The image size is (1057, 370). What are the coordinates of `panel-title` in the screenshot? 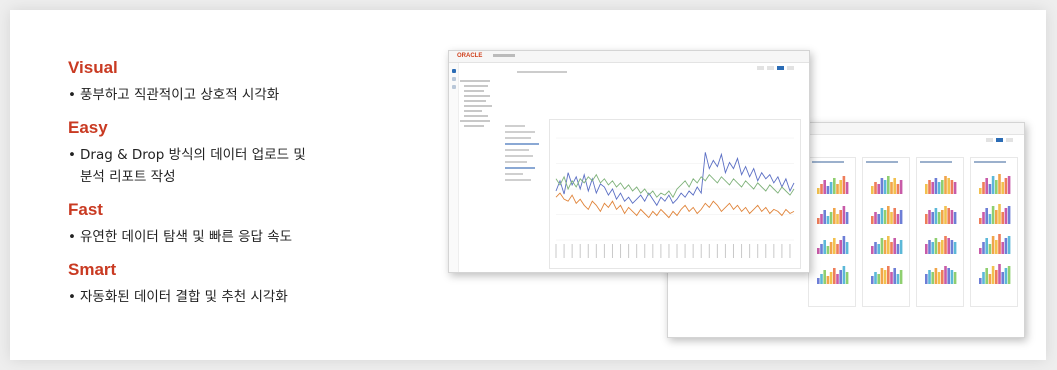 It's located at (882, 162).